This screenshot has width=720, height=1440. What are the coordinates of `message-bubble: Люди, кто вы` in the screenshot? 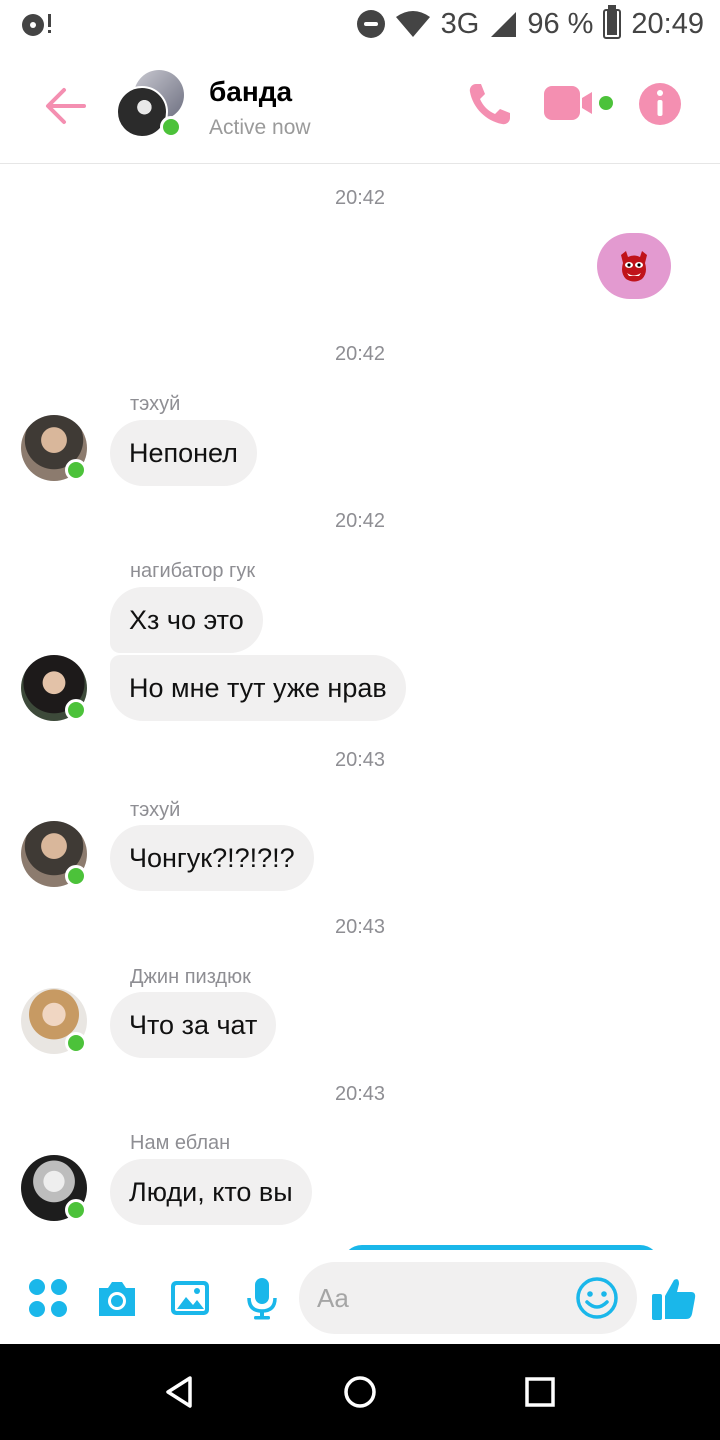 It's located at (211, 1192).